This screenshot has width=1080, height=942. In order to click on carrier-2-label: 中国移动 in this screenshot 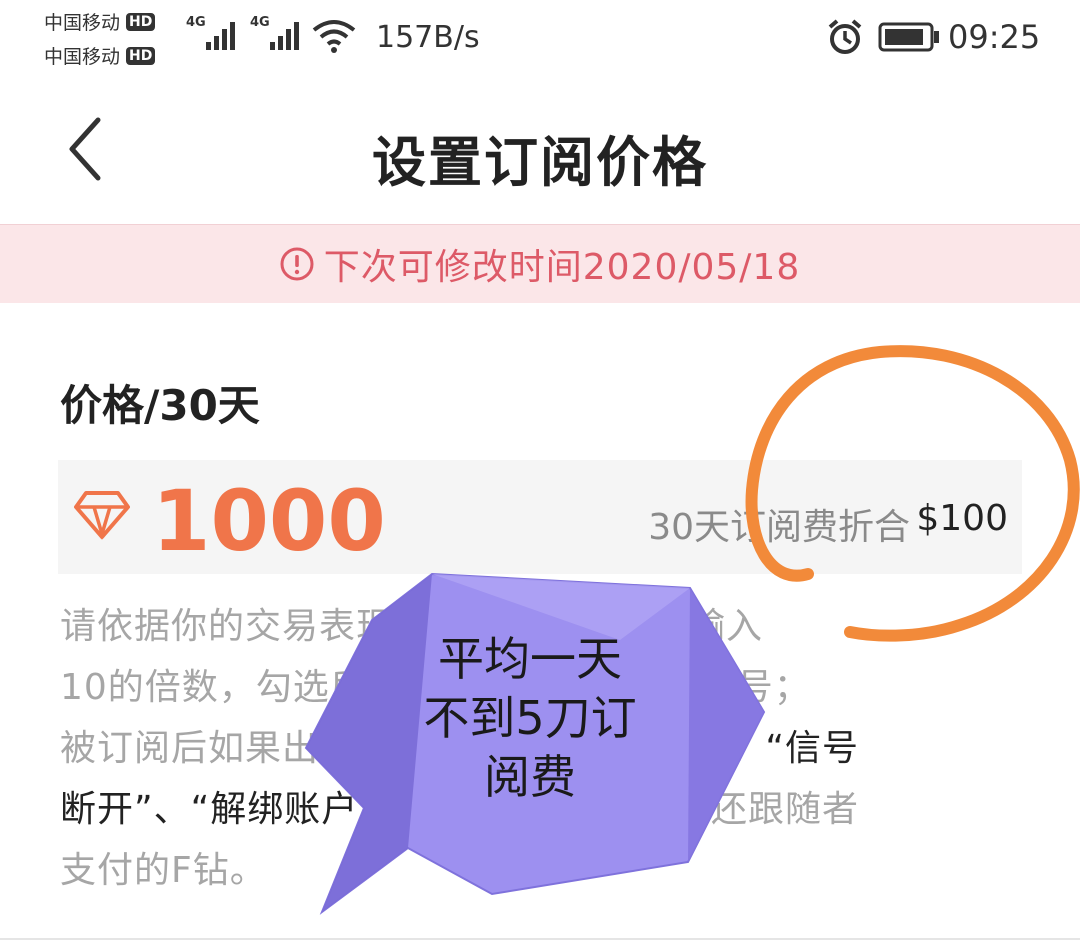, I will do `click(82, 57)`.